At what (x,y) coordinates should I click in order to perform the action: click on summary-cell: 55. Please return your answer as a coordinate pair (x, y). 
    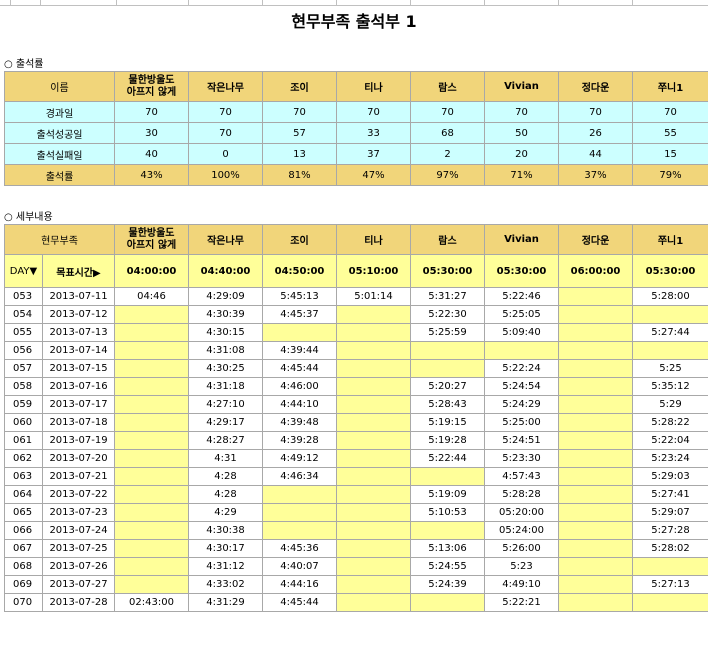
    Looking at the image, I should click on (670, 133).